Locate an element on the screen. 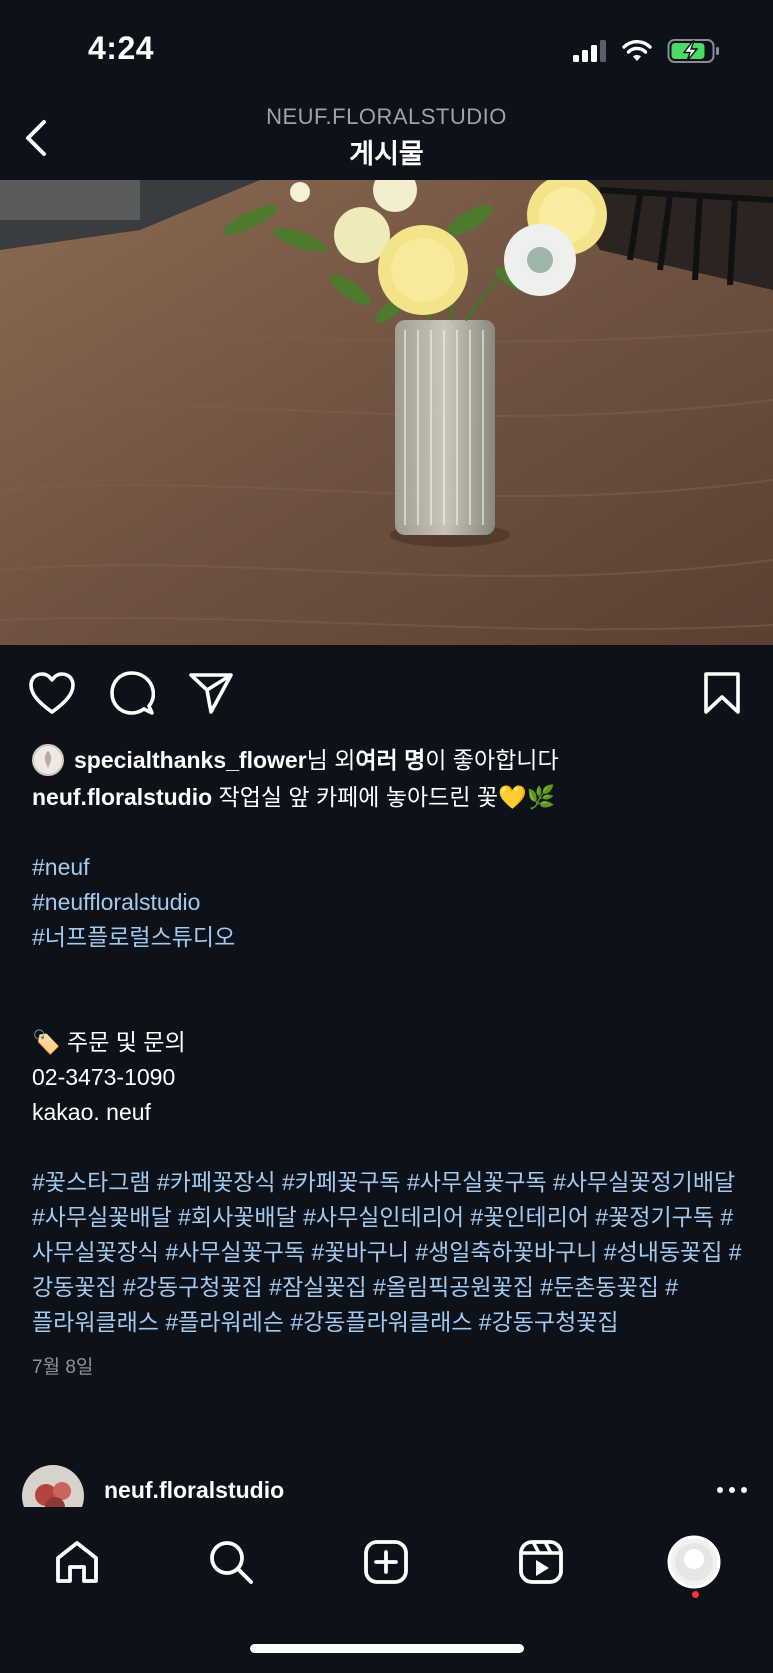 The width and height of the screenshot is (773, 1673). likes-others: 여러 명 is located at coordinates (390, 760).